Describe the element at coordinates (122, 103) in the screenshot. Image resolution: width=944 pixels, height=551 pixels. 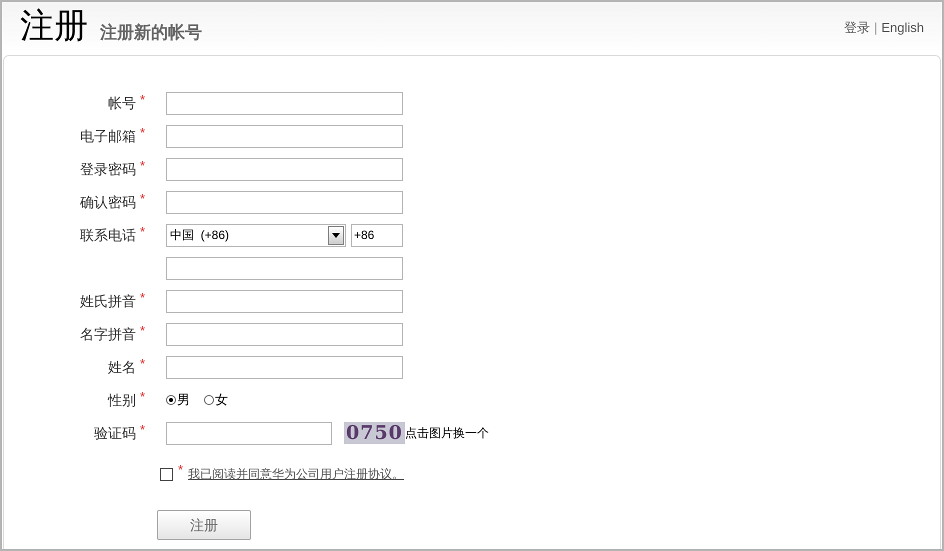
I see `field-label: 帐号` at that location.